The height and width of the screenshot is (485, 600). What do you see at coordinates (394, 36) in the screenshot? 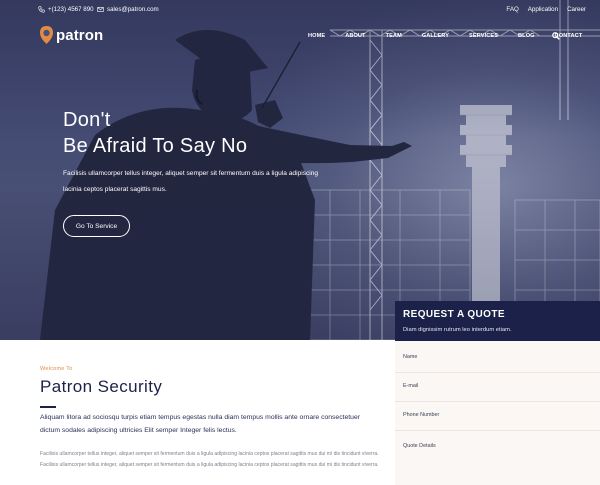
I see `nav-team: TEAM` at bounding box center [394, 36].